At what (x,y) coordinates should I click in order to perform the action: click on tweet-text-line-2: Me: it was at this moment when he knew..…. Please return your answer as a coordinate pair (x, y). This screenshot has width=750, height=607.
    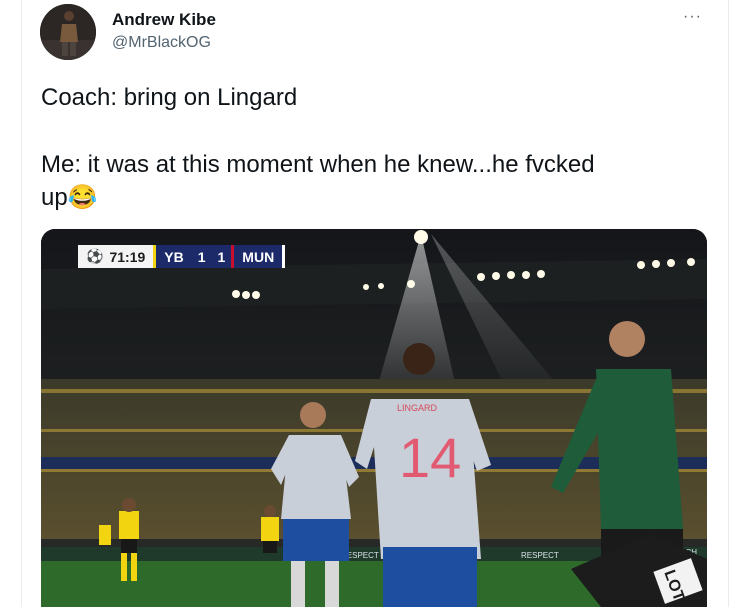
    Looking at the image, I should click on (318, 164).